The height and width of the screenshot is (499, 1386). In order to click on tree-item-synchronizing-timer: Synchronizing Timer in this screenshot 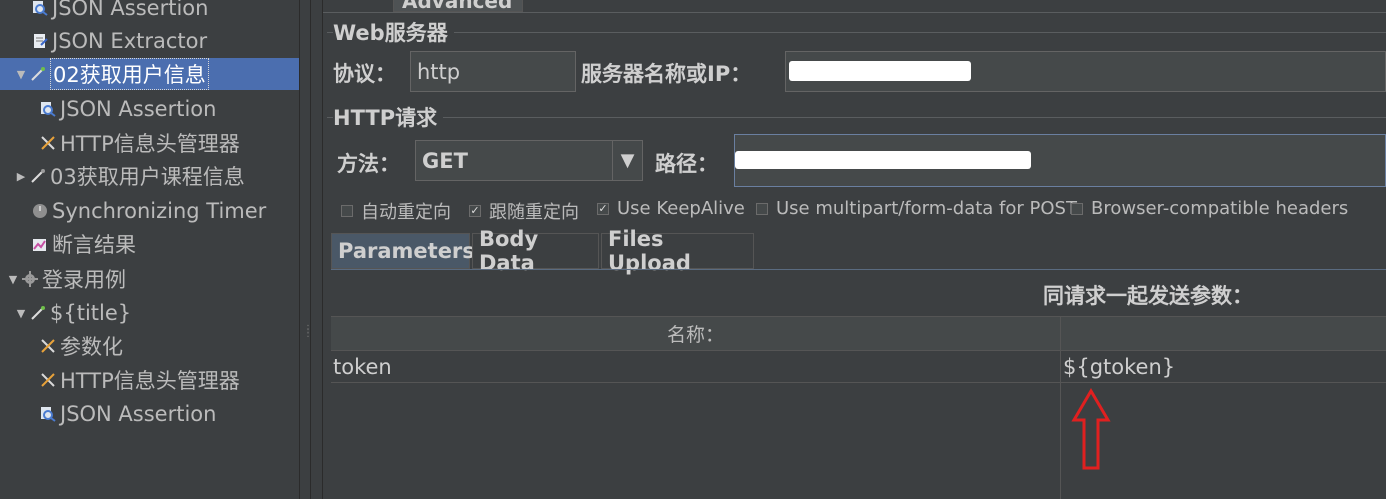, I will do `click(148, 211)`.